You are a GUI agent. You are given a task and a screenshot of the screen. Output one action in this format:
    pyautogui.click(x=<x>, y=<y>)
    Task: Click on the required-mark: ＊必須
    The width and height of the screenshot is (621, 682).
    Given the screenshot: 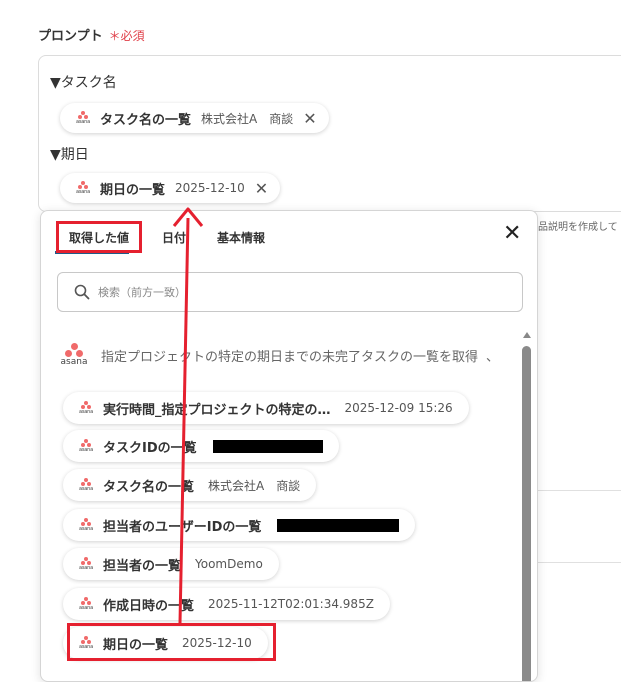 What is the action you would take?
    pyautogui.click(x=126, y=36)
    